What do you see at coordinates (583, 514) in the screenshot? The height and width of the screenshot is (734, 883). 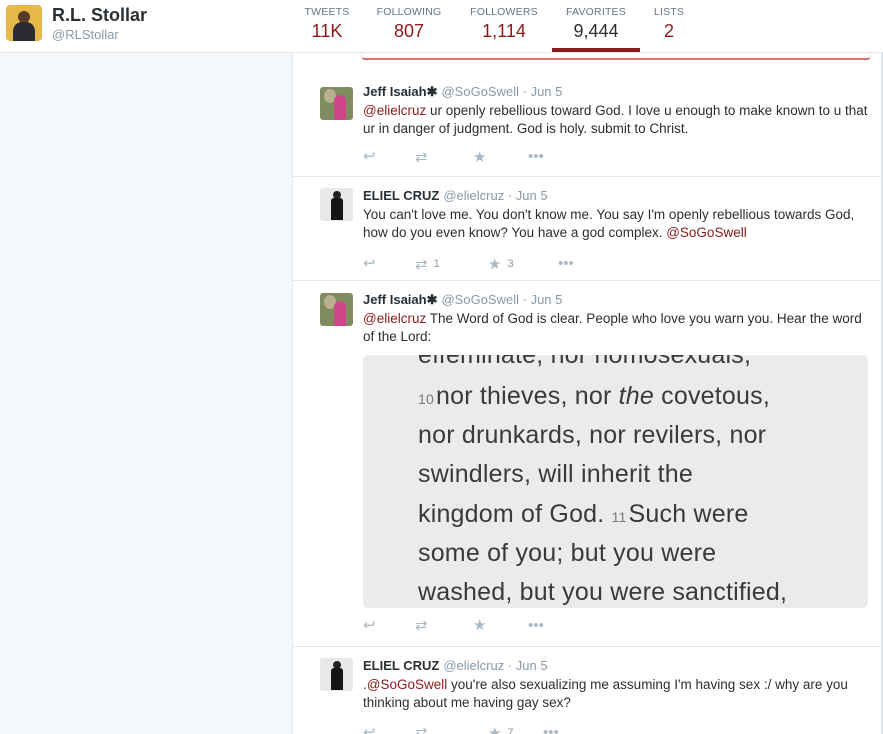 I see `image-text-line: kingdom of God. 11Such were` at bounding box center [583, 514].